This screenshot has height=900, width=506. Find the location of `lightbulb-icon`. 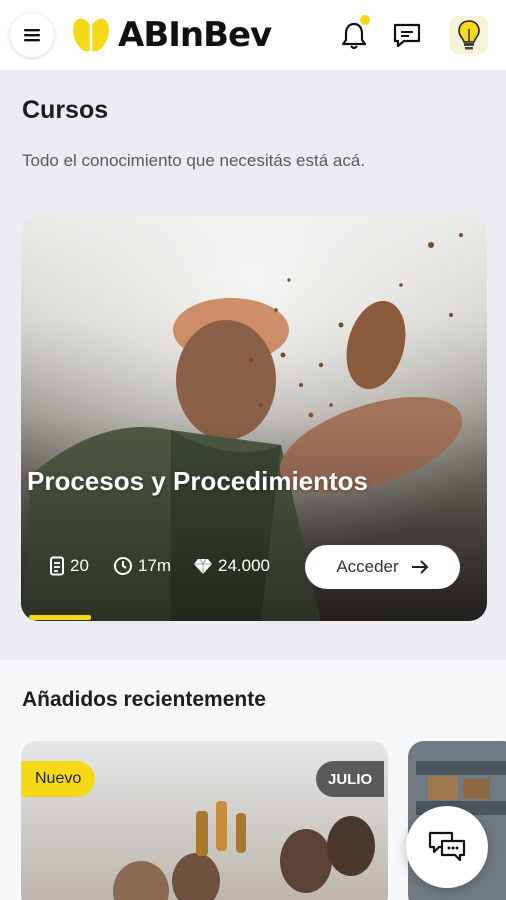

lightbulb-icon is located at coordinates (469, 35).